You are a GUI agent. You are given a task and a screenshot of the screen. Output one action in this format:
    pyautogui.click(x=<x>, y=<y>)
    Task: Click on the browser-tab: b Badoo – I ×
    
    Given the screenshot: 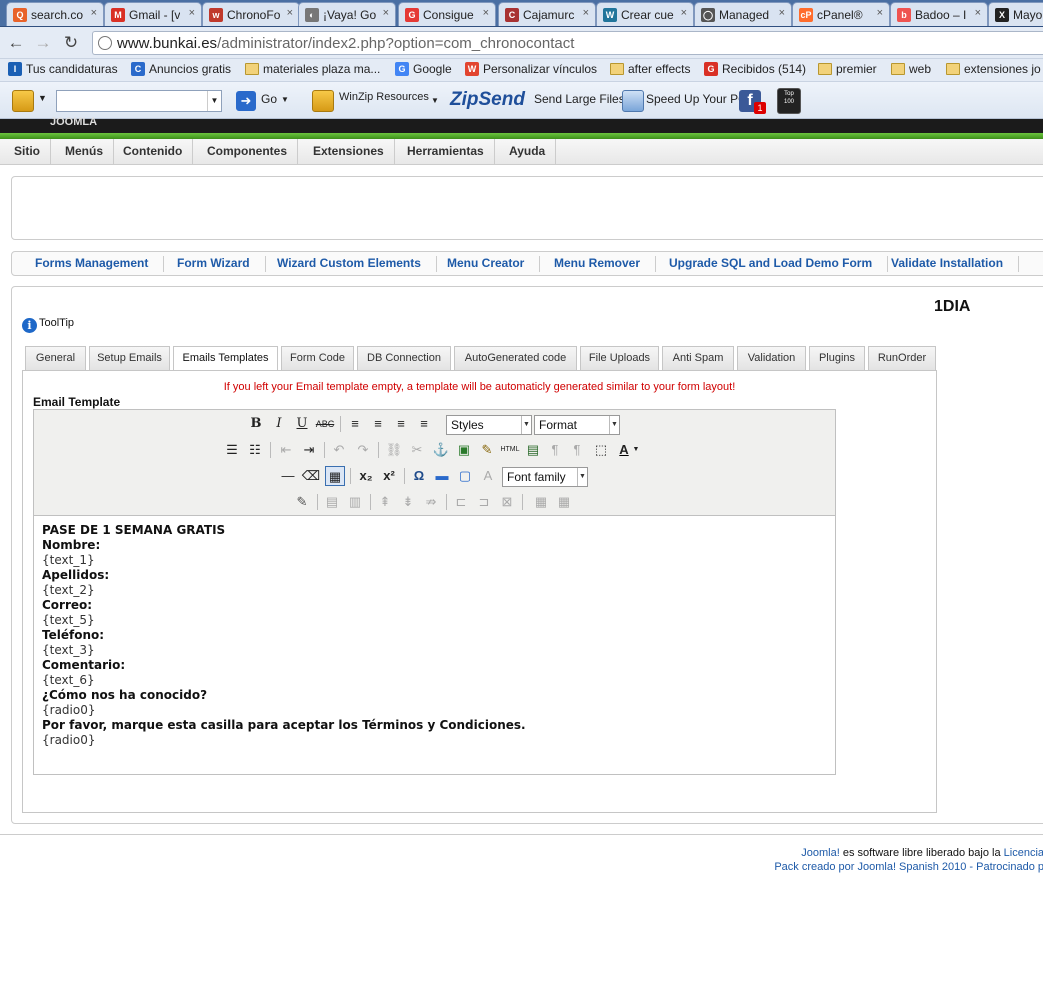 What is the action you would take?
    pyautogui.click(x=939, y=14)
    